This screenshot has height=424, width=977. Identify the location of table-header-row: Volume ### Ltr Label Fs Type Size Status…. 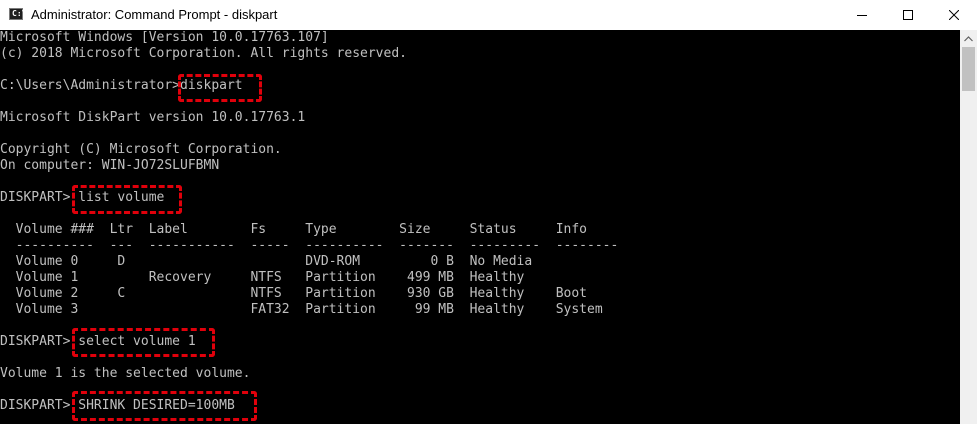
(293, 229).